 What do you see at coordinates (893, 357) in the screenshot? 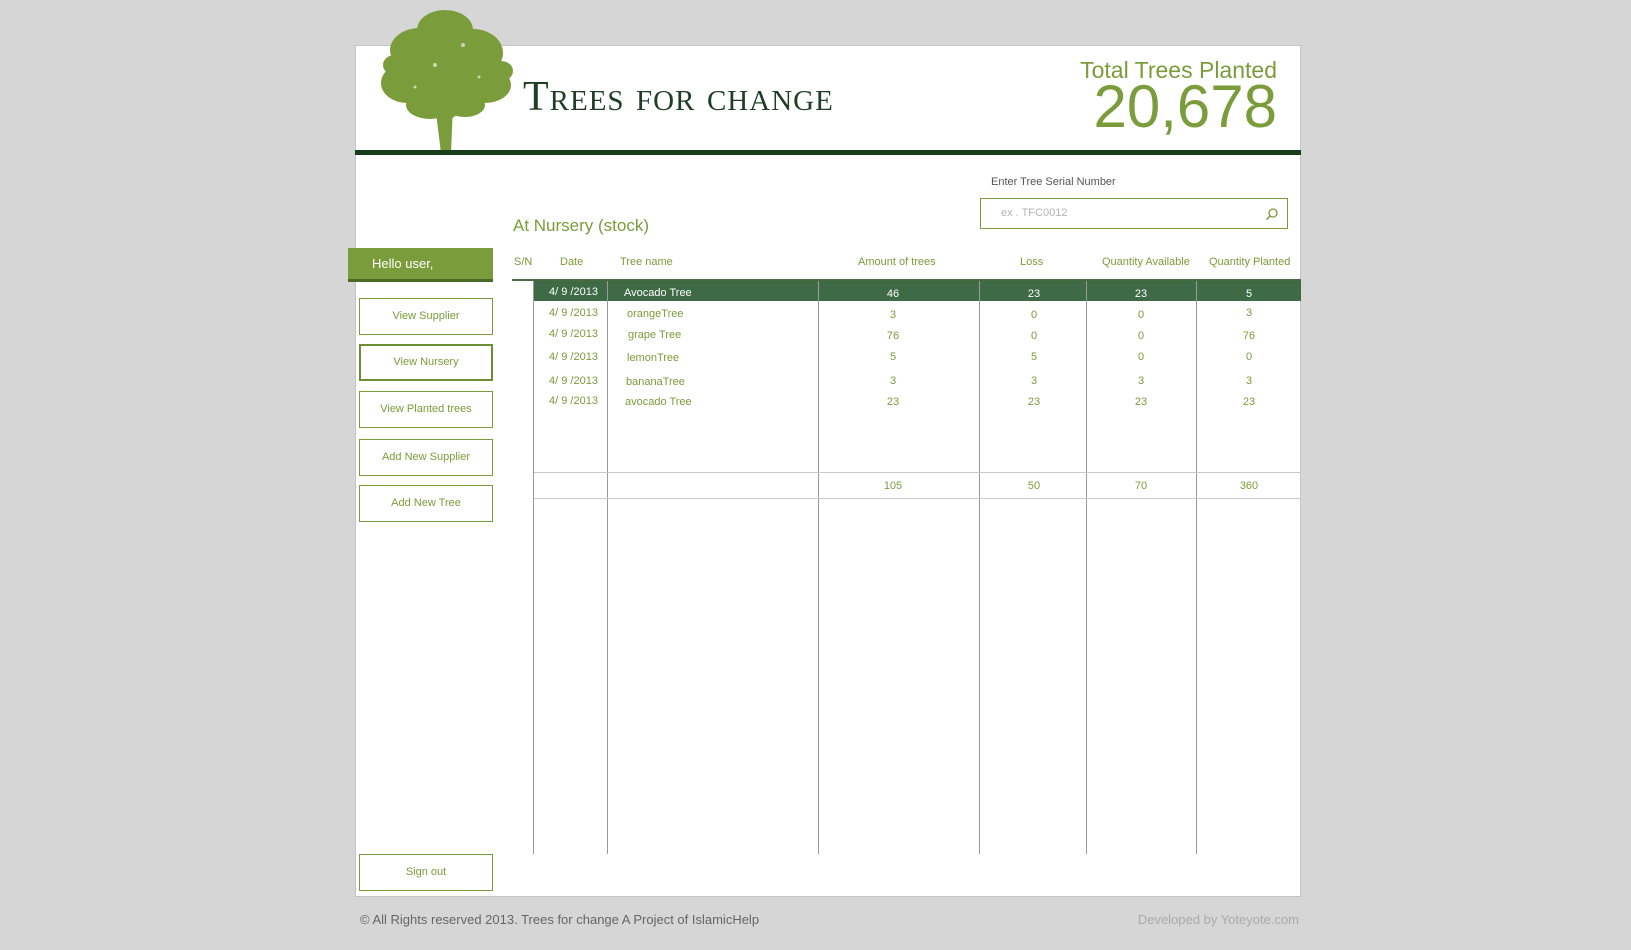
I see `table-cell-amount: 5` at bounding box center [893, 357].